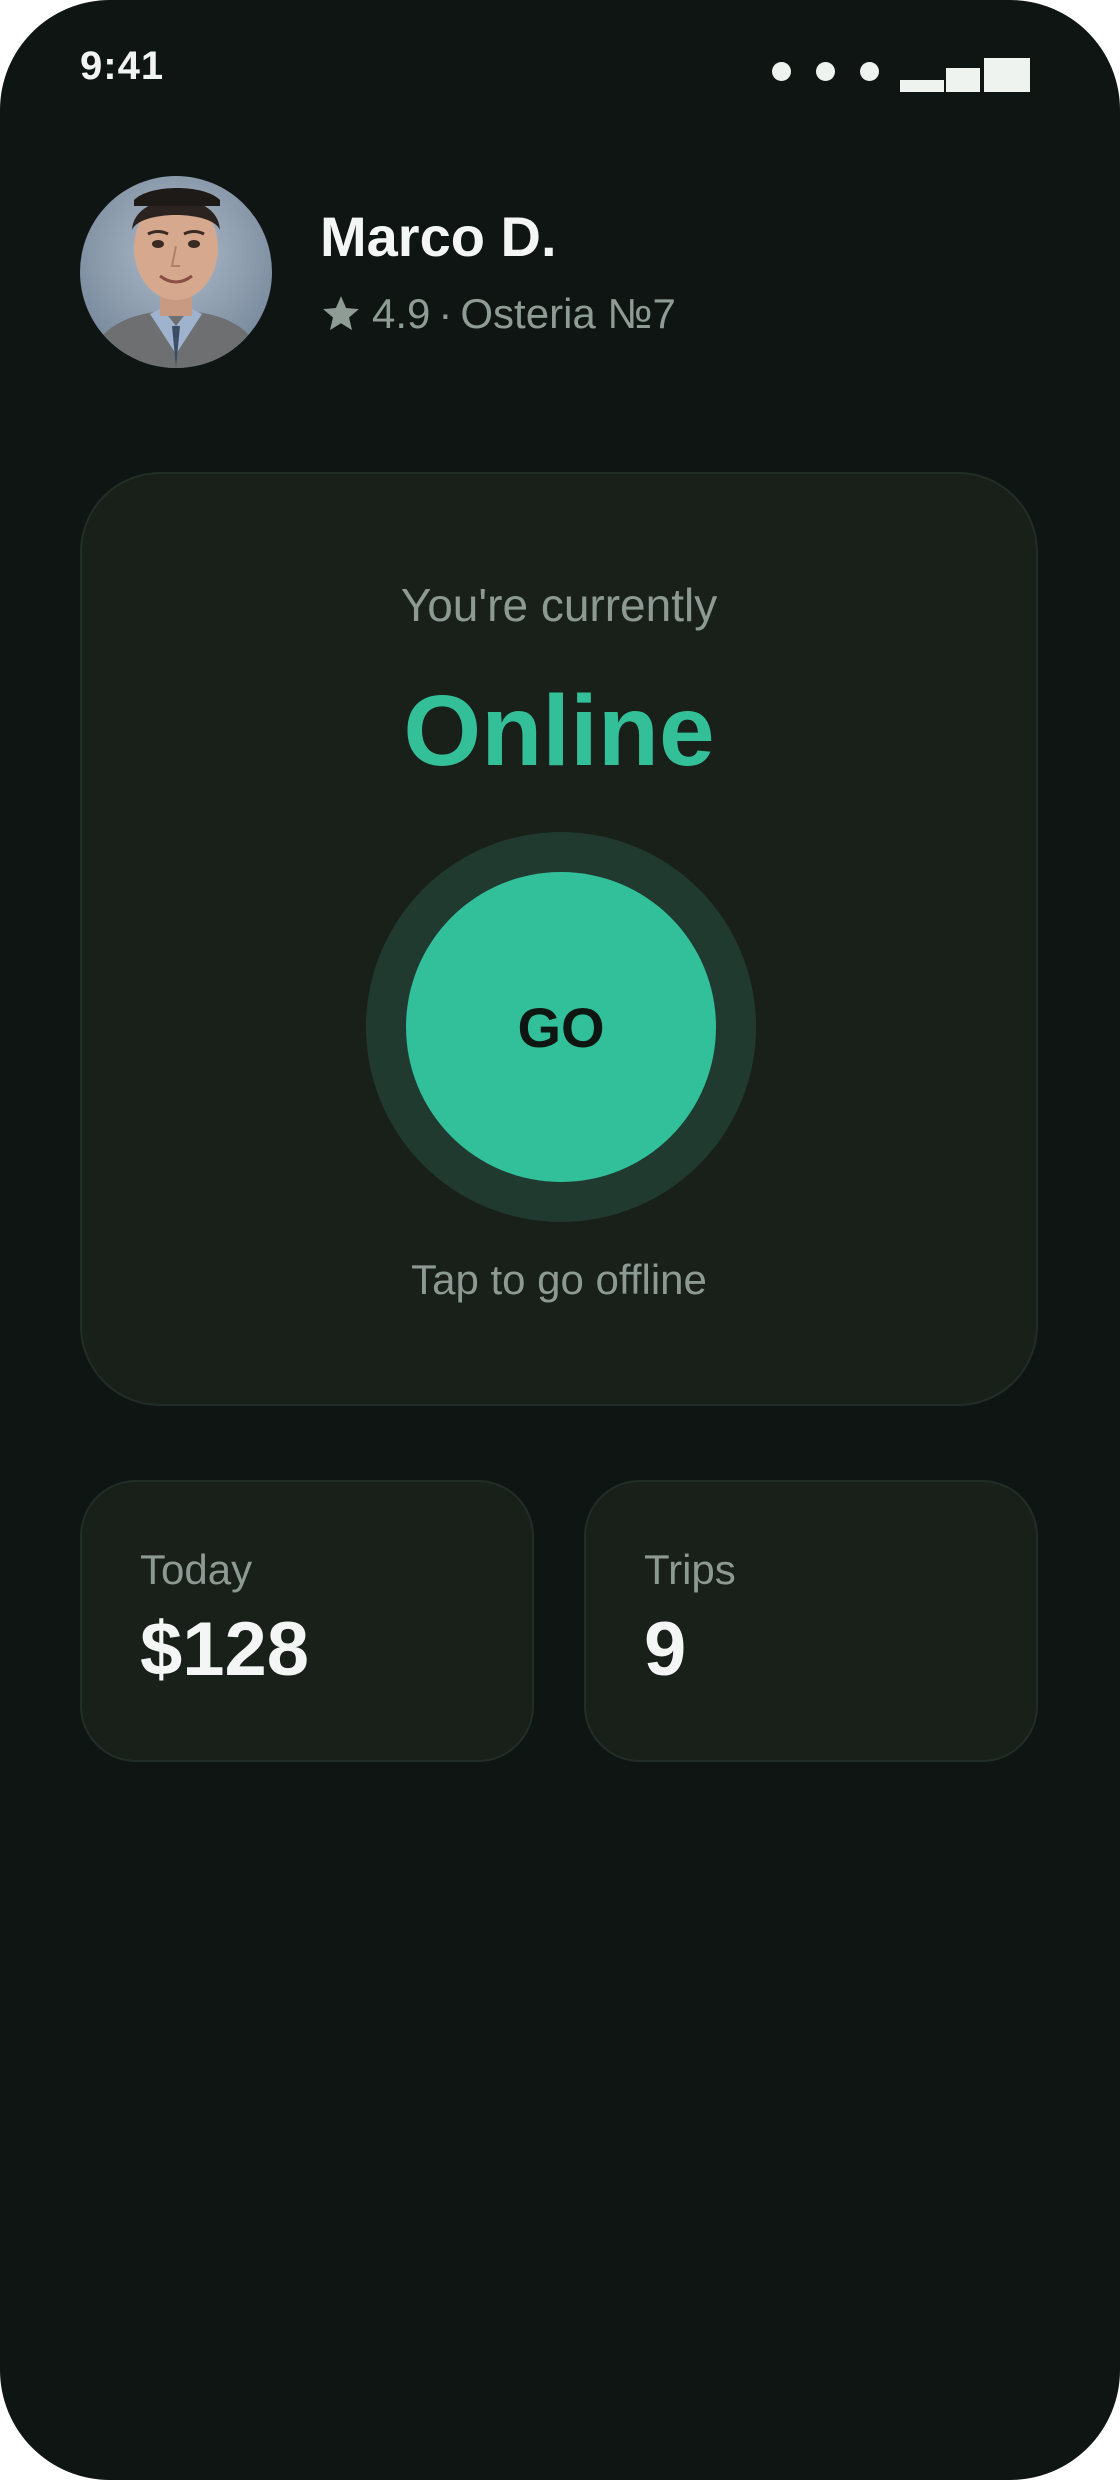  I want to click on status-time: 9:41, so click(122, 66).